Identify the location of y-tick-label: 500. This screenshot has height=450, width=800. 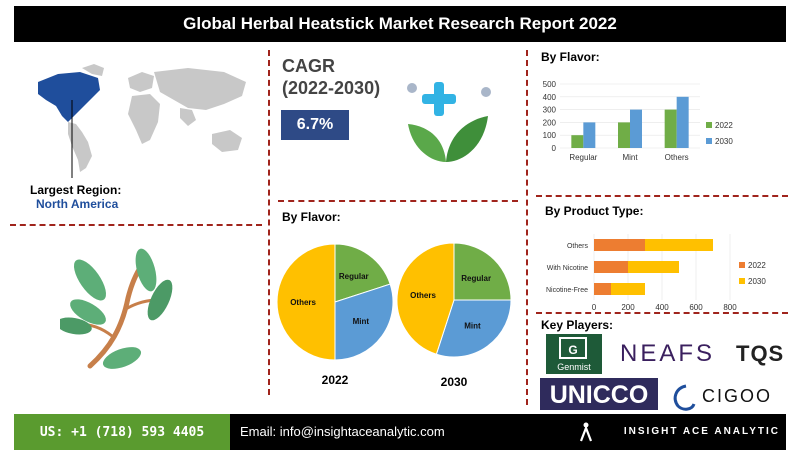
(550, 84).